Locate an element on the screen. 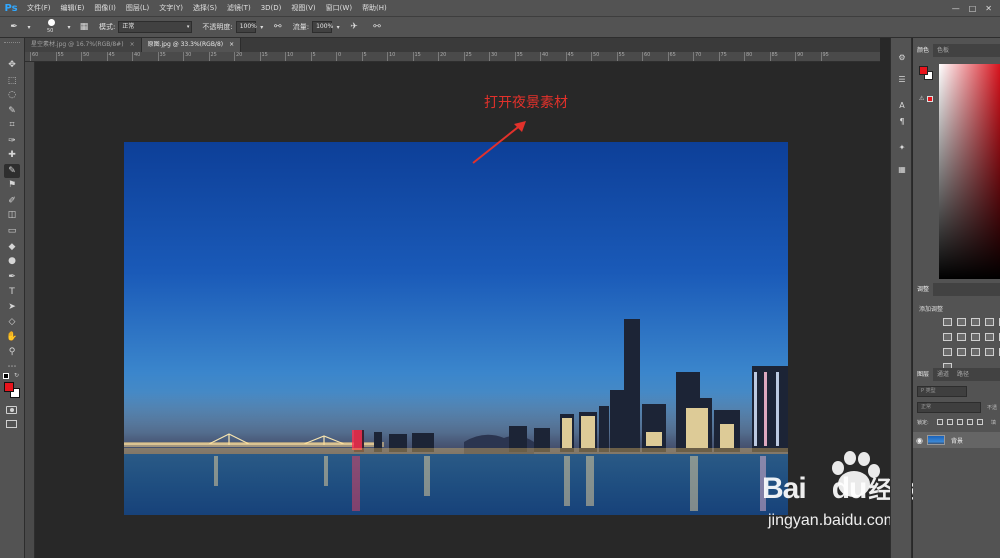 The height and width of the screenshot is (558, 1000). threshold-icon is located at coordinates (989, 352).